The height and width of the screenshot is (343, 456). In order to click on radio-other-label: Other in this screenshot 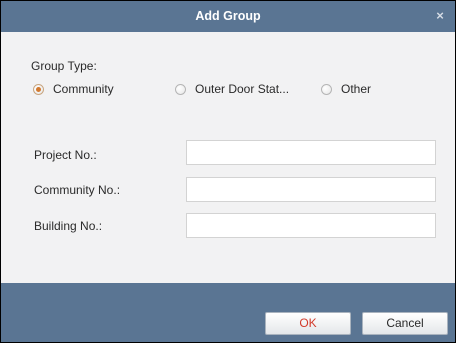, I will do `click(356, 89)`.